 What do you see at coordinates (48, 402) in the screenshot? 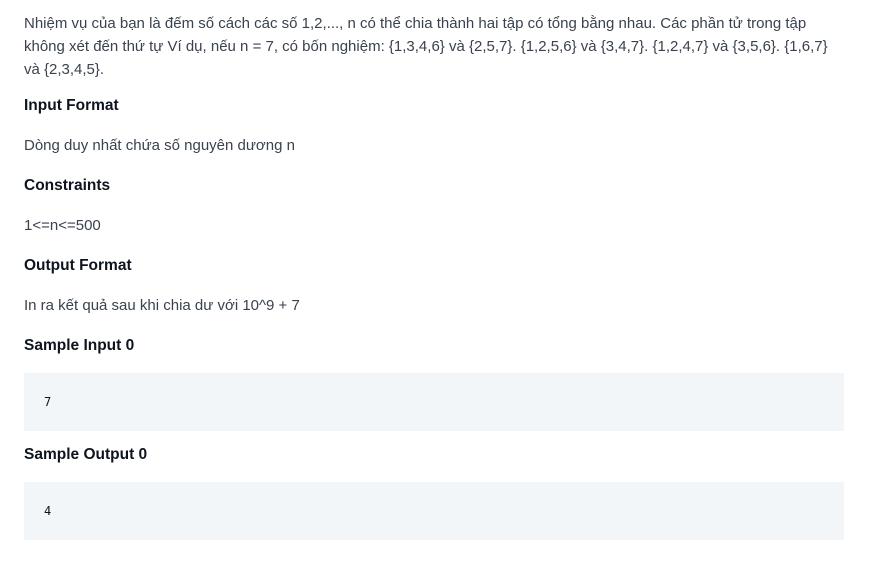
I see `sample-input-code: 7` at bounding box center [48, 402].